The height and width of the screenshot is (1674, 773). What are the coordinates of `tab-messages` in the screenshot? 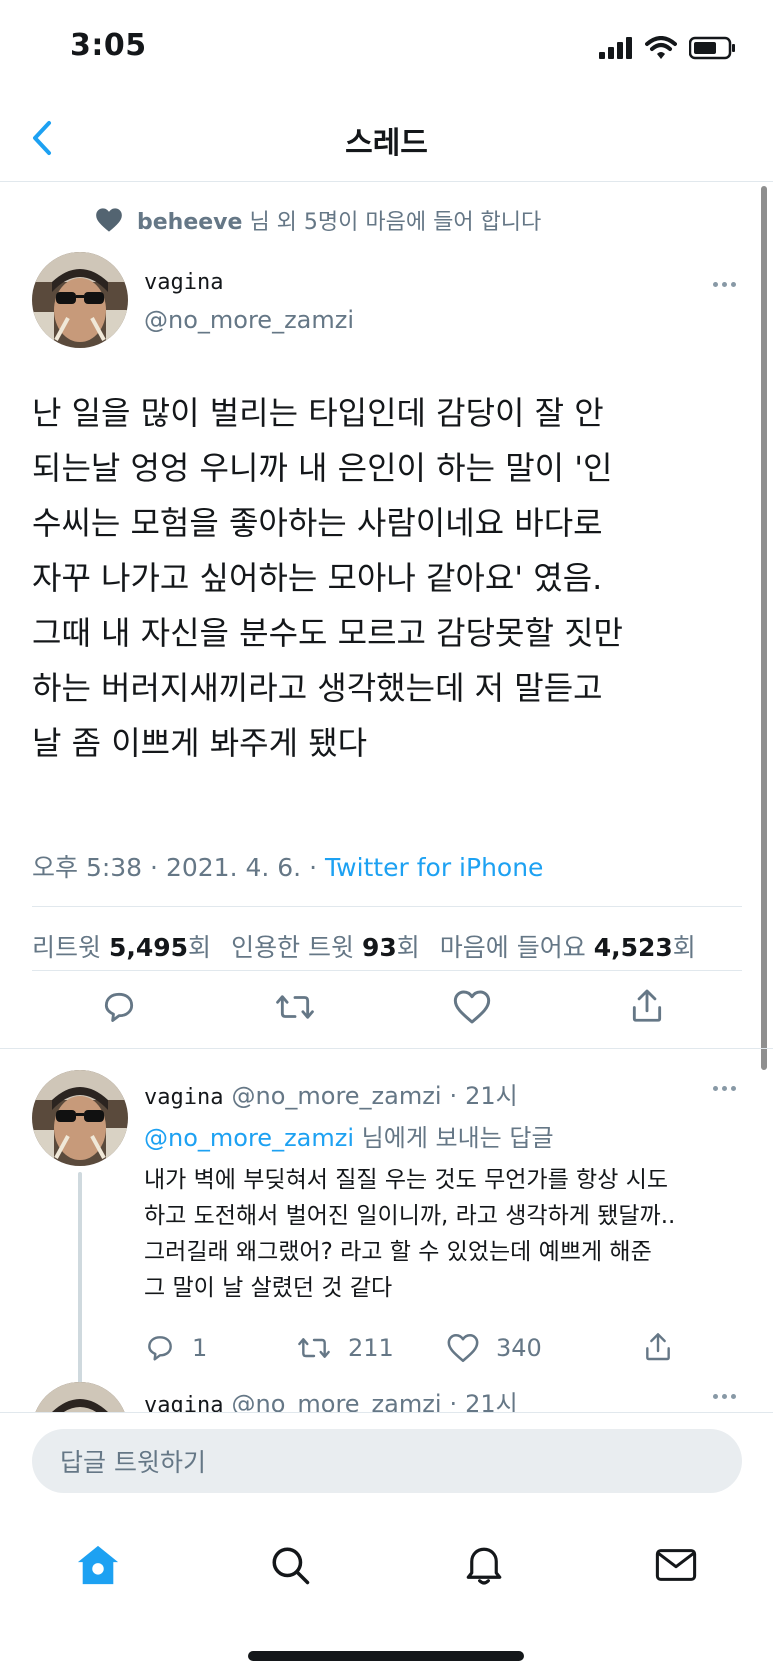 It's located at (676, 1565).